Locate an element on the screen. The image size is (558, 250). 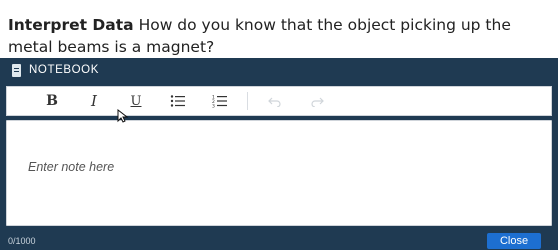
redo-button is located at coordinates (317, 101).